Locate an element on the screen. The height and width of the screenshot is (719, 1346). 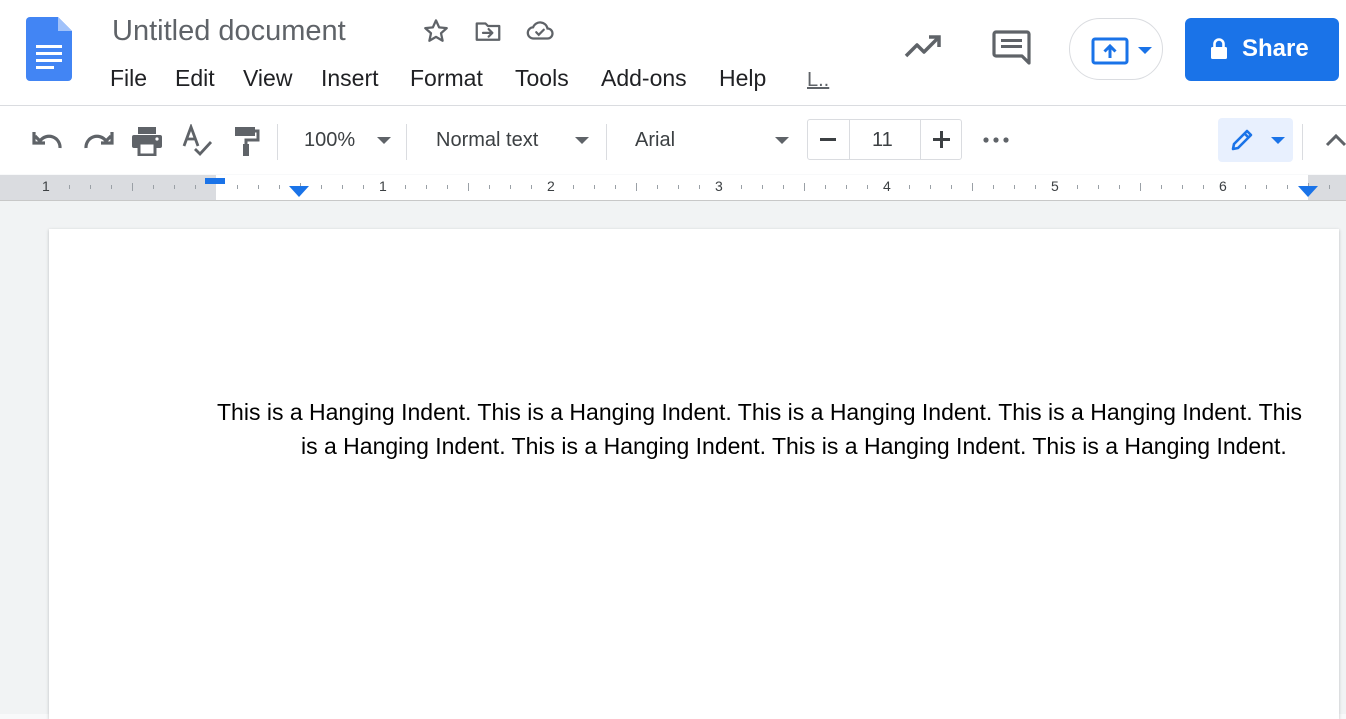
present-button is located at coordinates (1116, 49).